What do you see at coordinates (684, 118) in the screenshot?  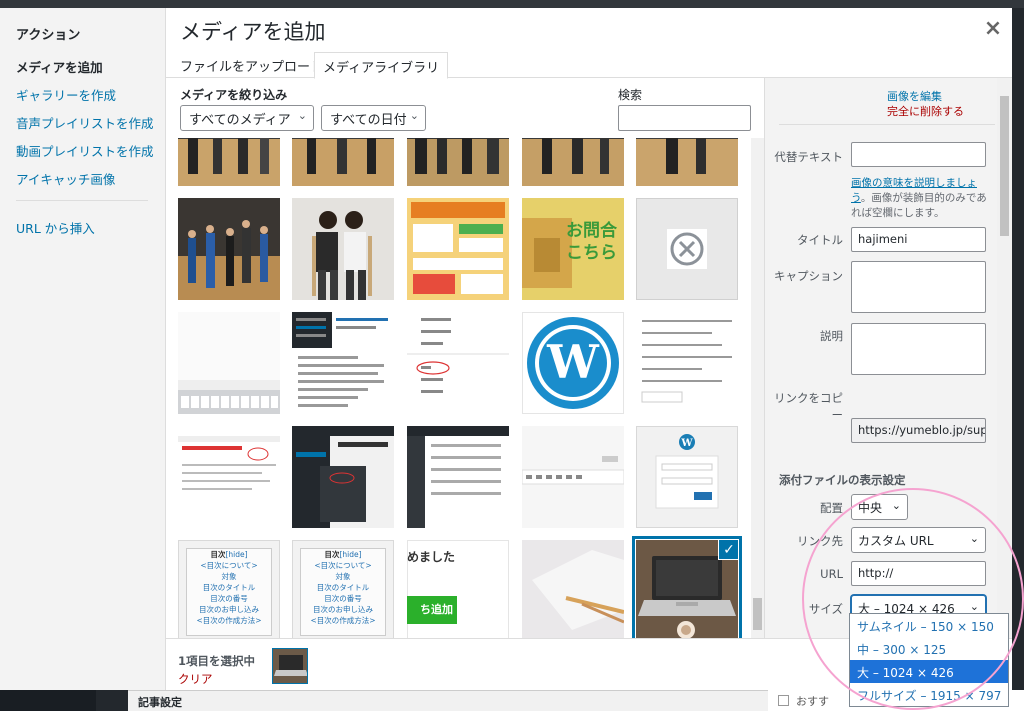 I see `search-input` at bounding box center [684, 118].